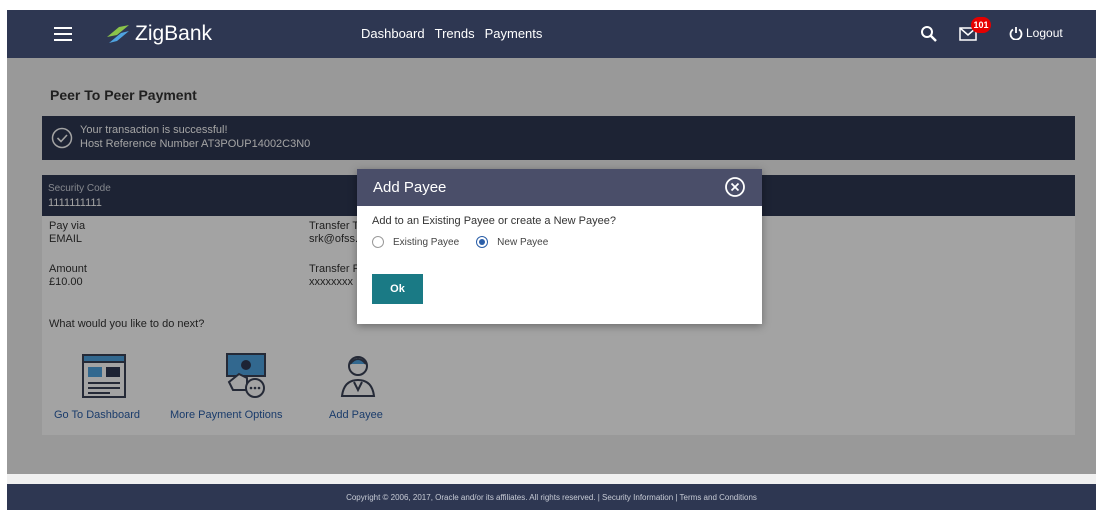  I want to click on nav-dashboard: Dashboard, so click(393, 33).